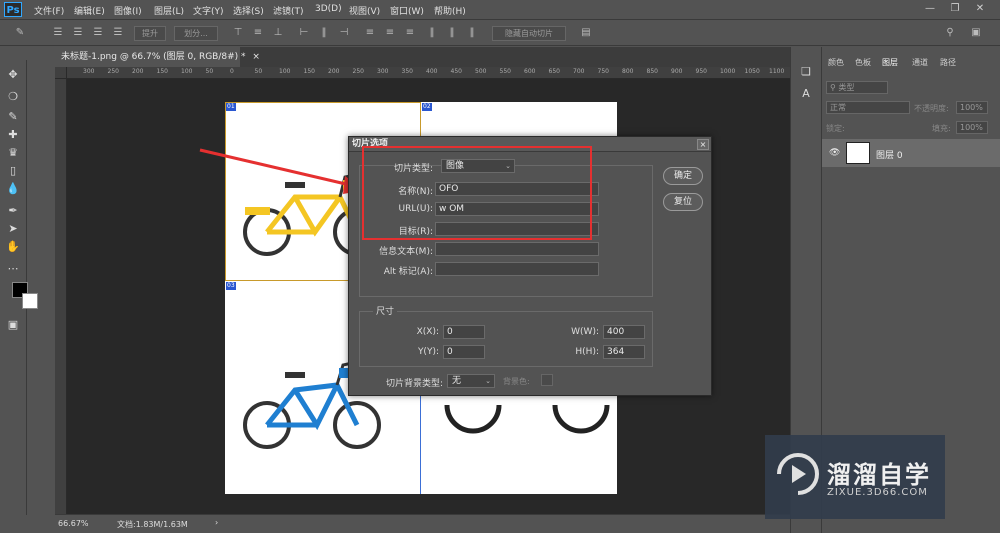 The image size is (1000, 533). What do you see at coordinates (529, 33) in the screenshot?
I see `hide-auto-slices-button: 隐藏自动切片` at bounding box center [529, 33].